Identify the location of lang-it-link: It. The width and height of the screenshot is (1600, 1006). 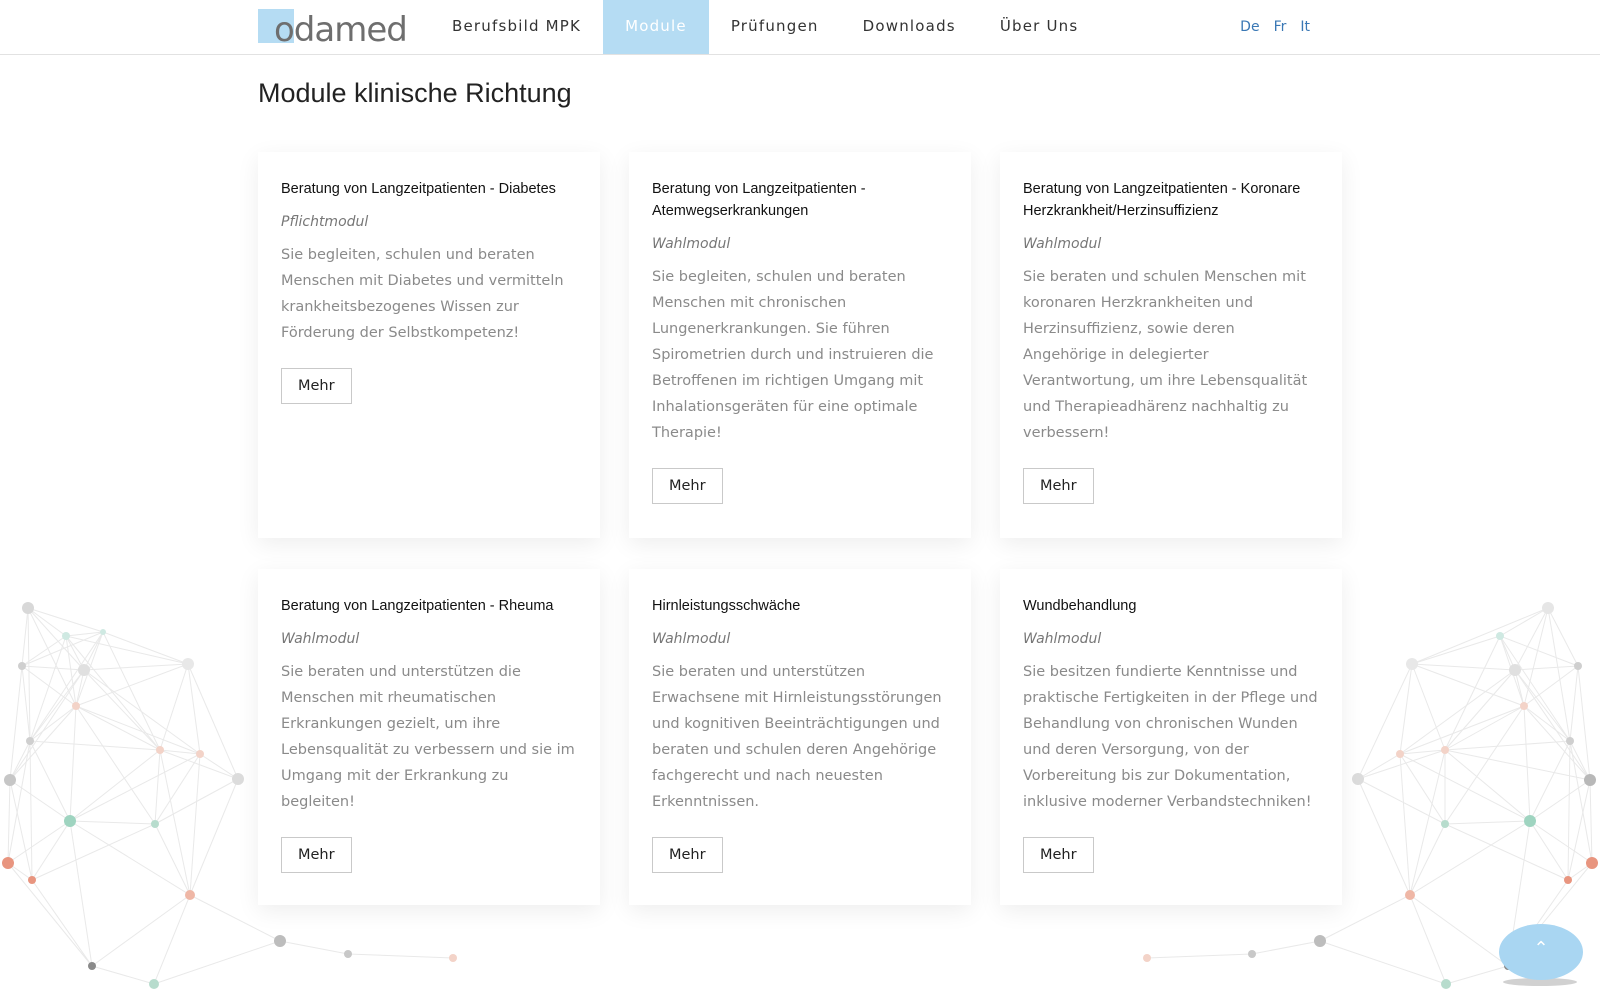
(1305, 27).